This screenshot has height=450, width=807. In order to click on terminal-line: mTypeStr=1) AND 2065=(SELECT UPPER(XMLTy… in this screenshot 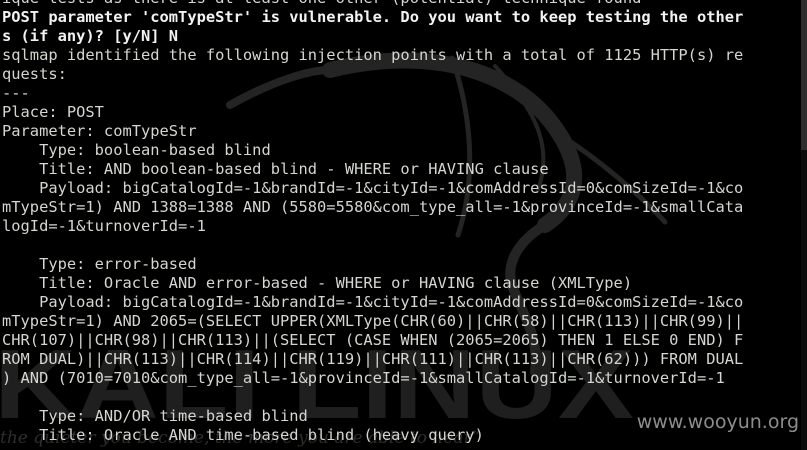, I will do `click(373, 321)`.